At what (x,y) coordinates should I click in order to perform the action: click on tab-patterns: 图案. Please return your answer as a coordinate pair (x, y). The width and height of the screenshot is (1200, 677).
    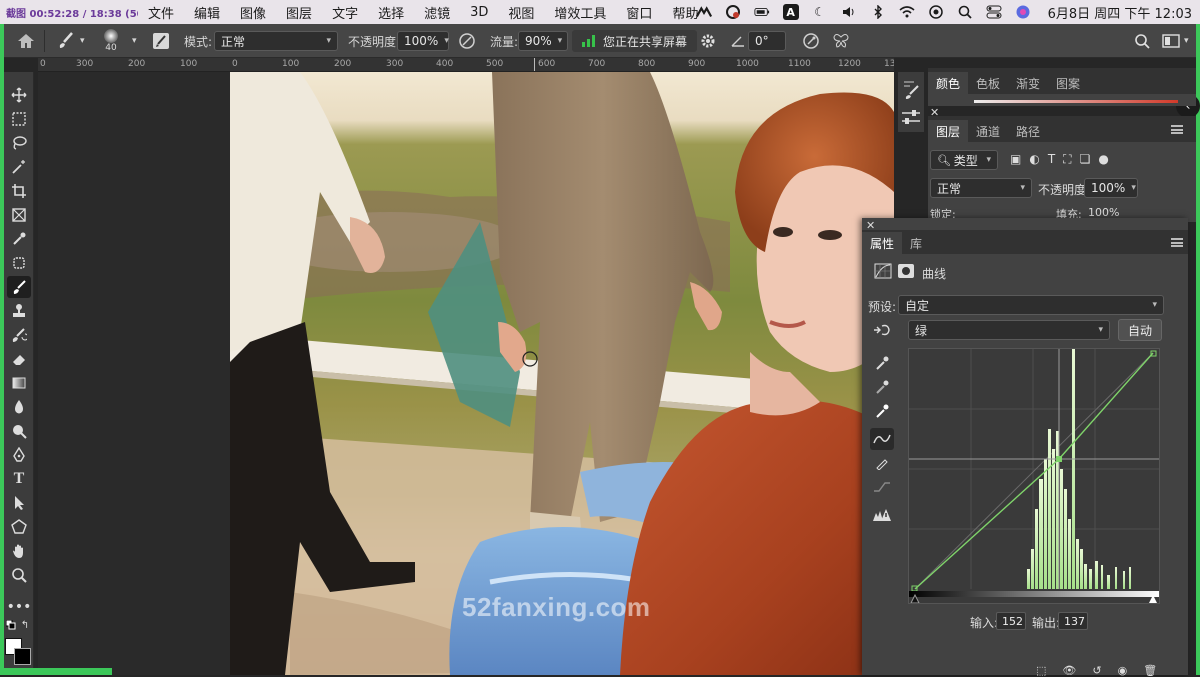
    Looking at the image, I should click on (1068, 83).